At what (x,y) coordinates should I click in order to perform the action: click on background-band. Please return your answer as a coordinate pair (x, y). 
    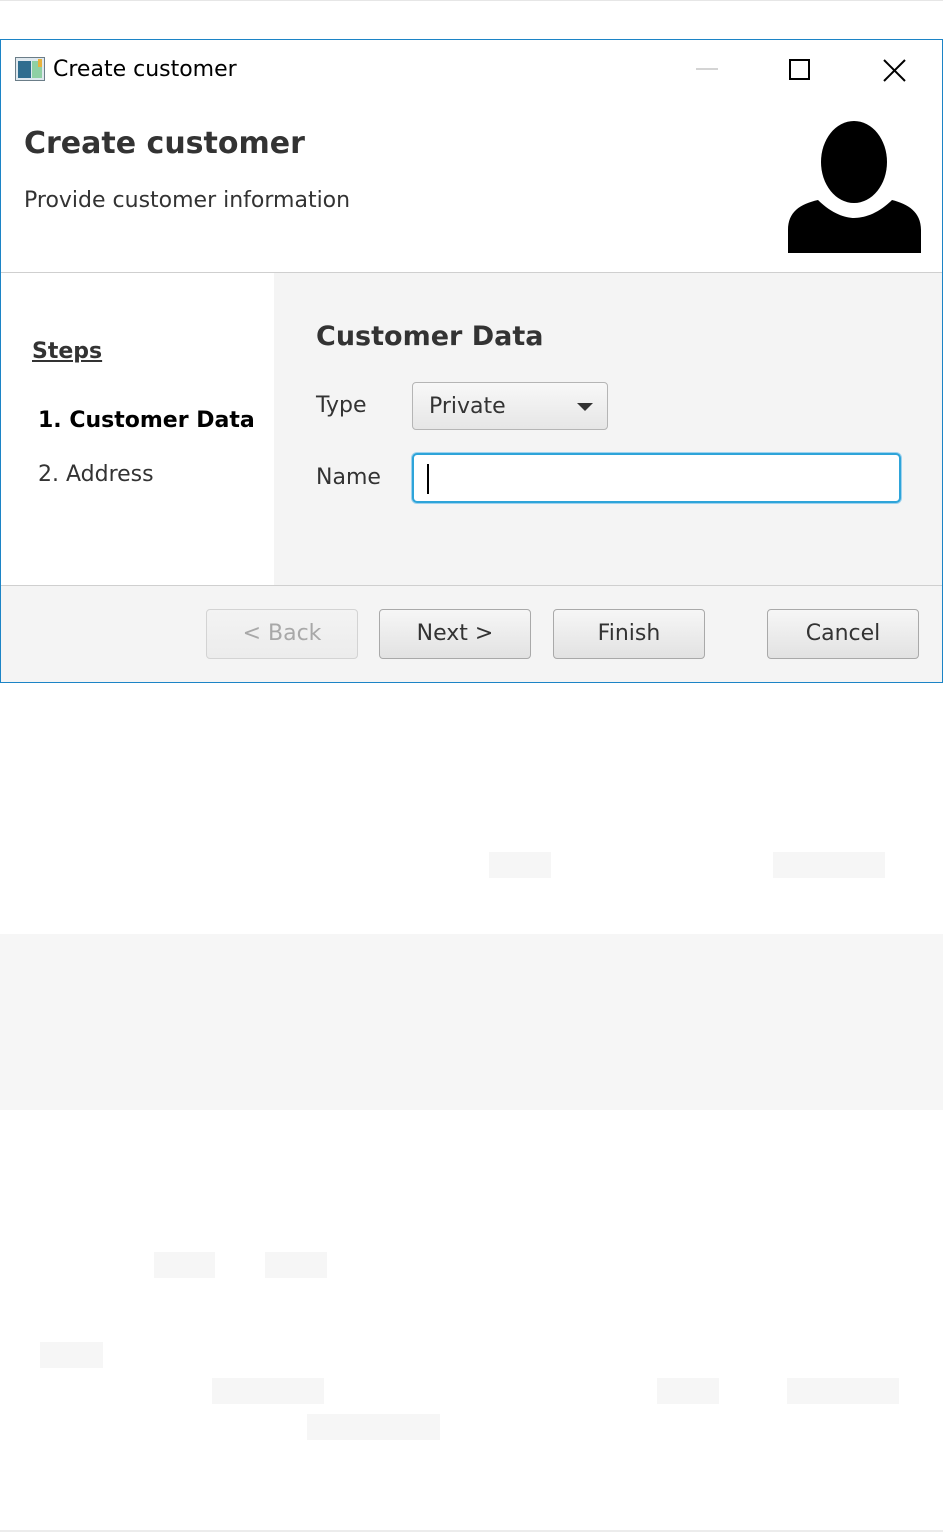
    Looking at the image, I should click on (471, 1022).